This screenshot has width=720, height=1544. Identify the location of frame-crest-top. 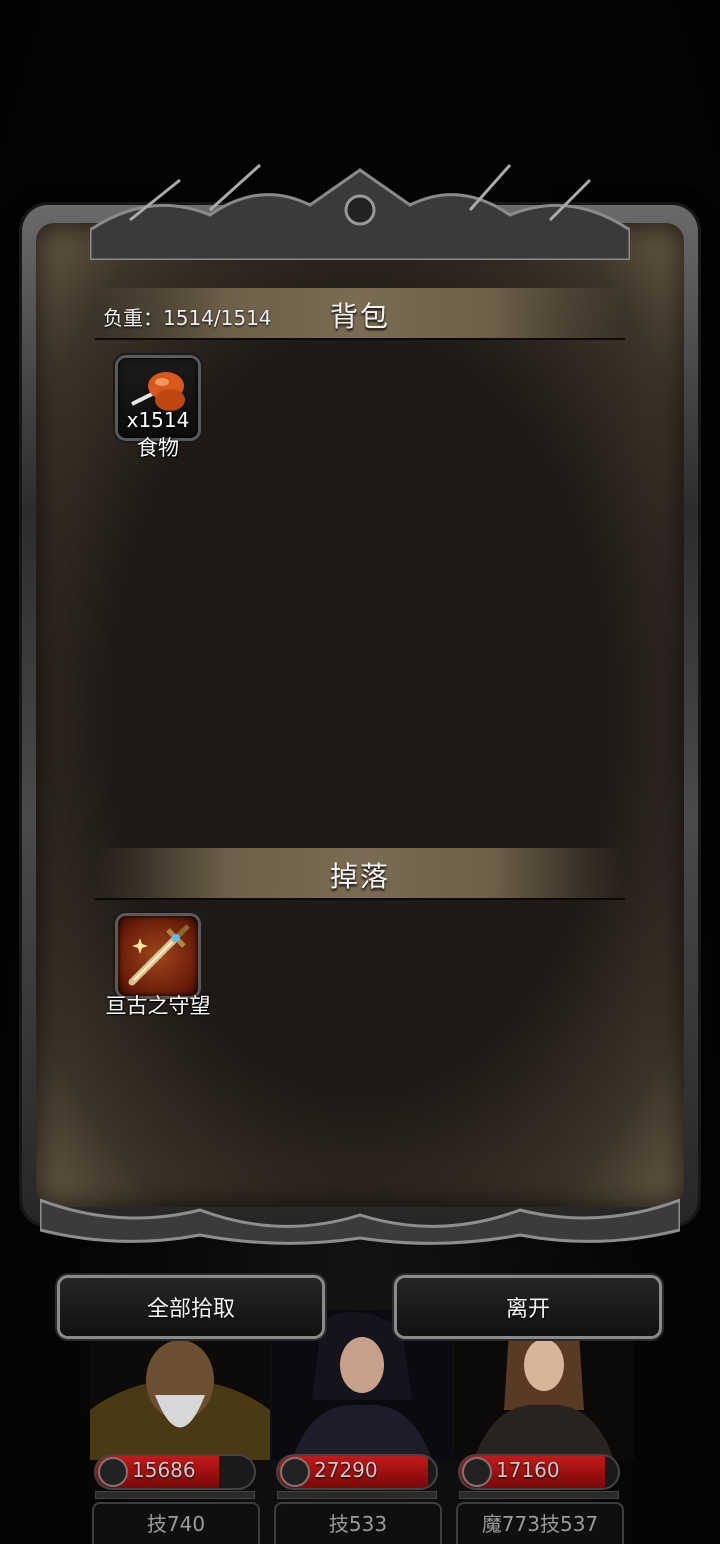
(360, 211).